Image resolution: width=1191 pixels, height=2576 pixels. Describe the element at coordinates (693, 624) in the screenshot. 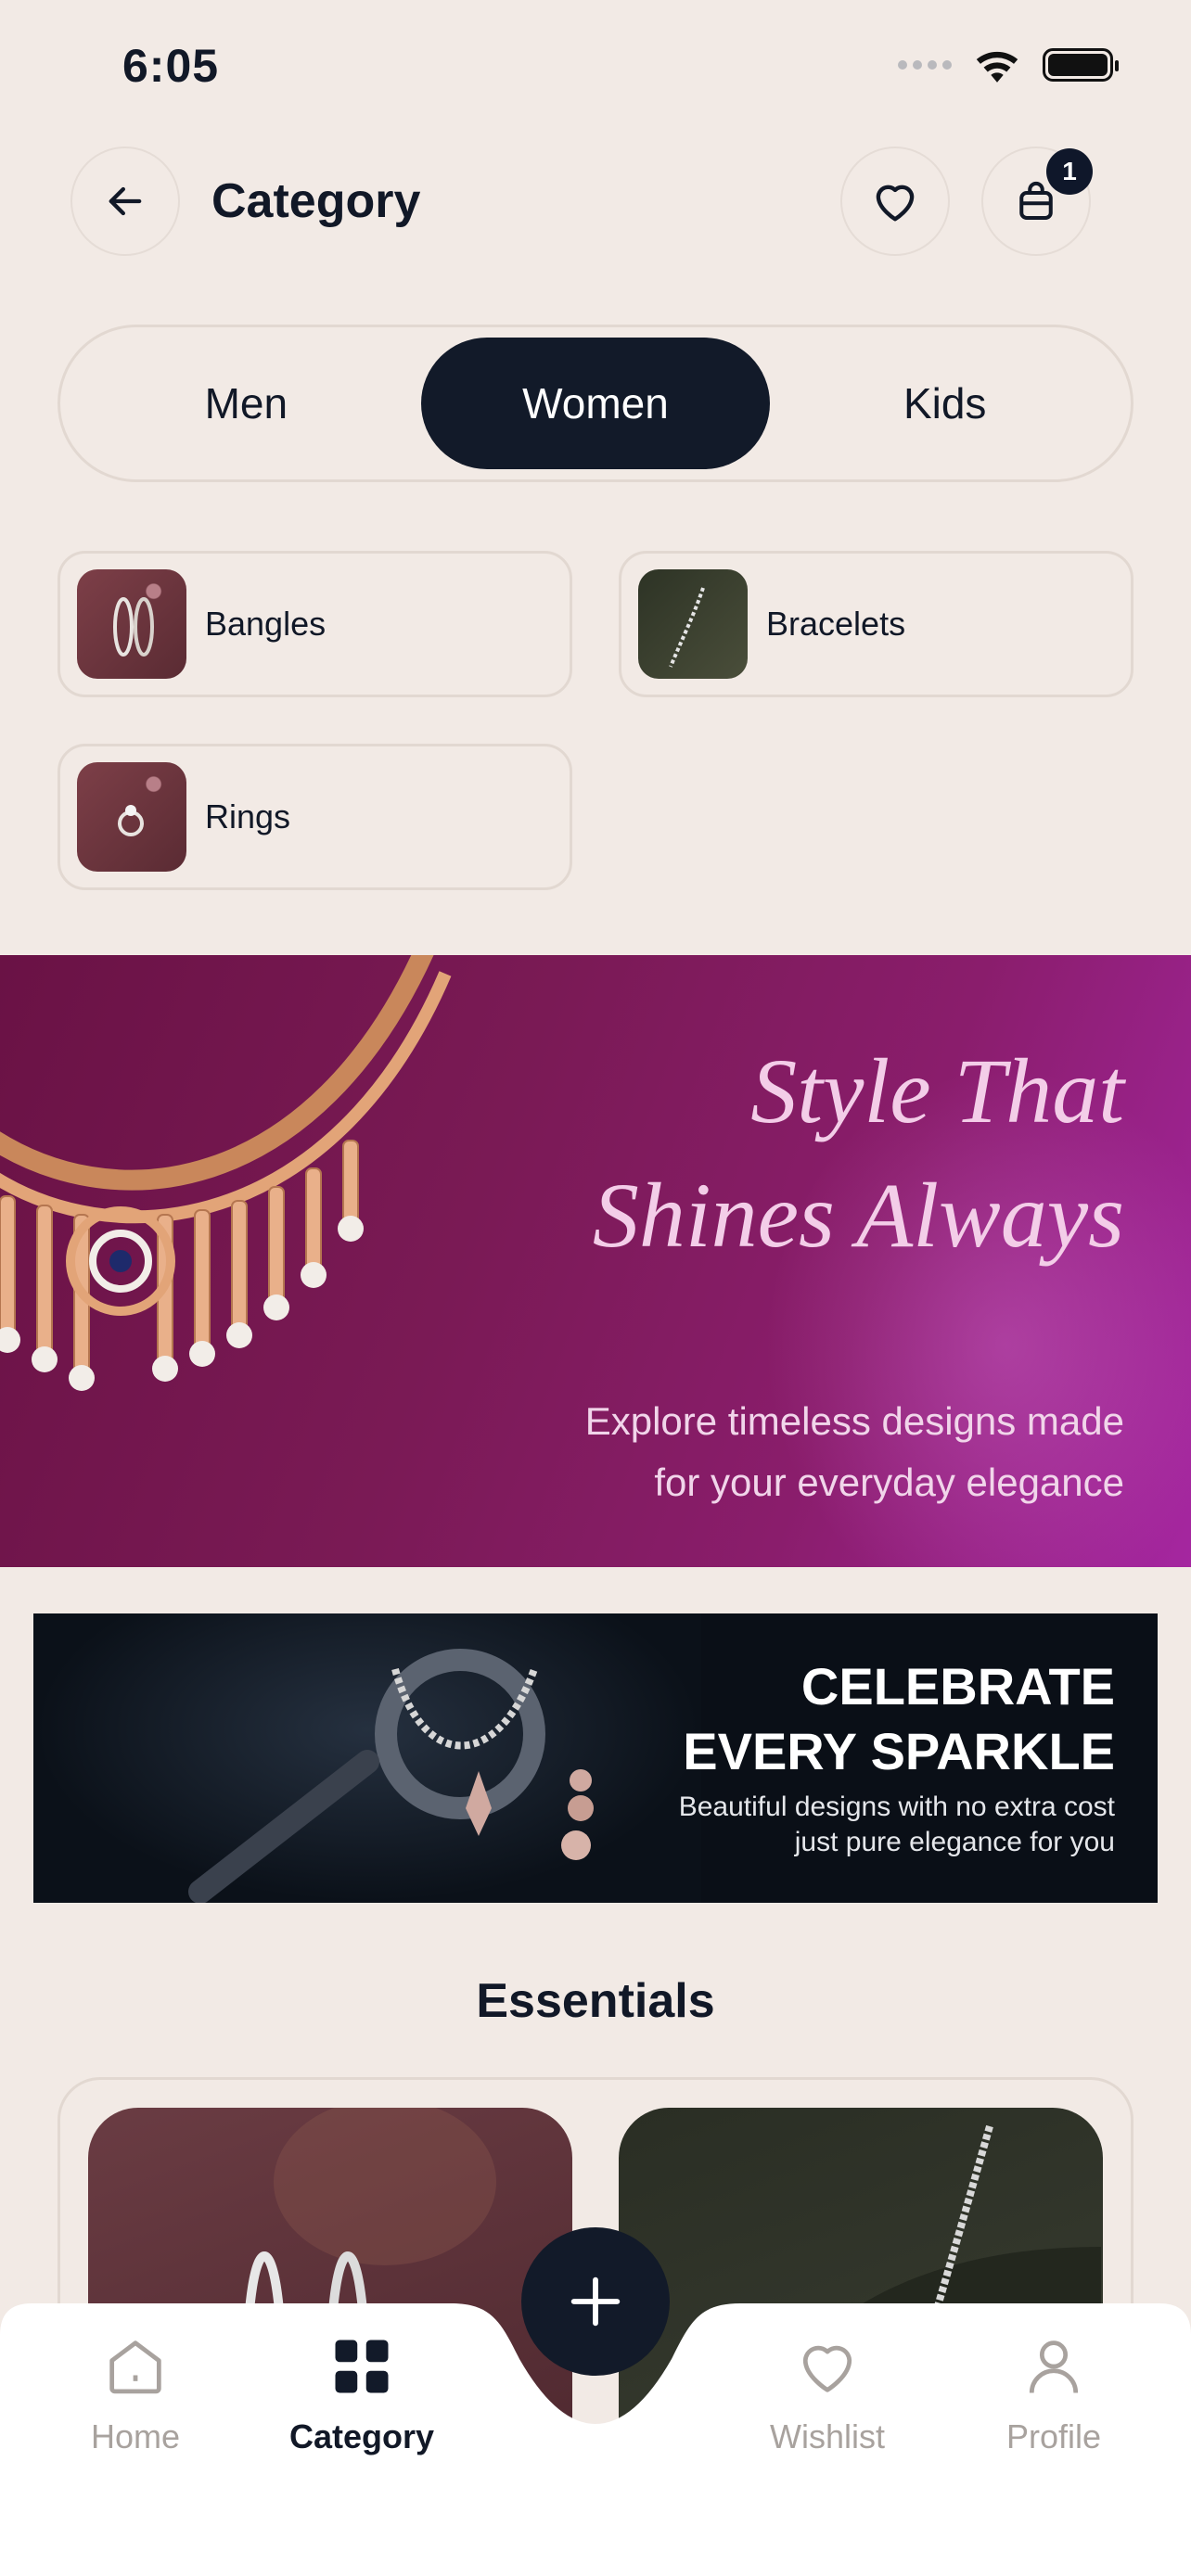

I see `bracelets-thumbnail` at that location.